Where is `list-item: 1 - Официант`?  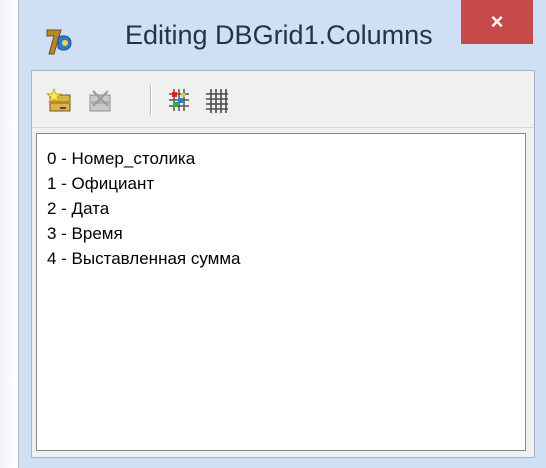
list-item: 1 - Официант is located at coordinates (286, 183).